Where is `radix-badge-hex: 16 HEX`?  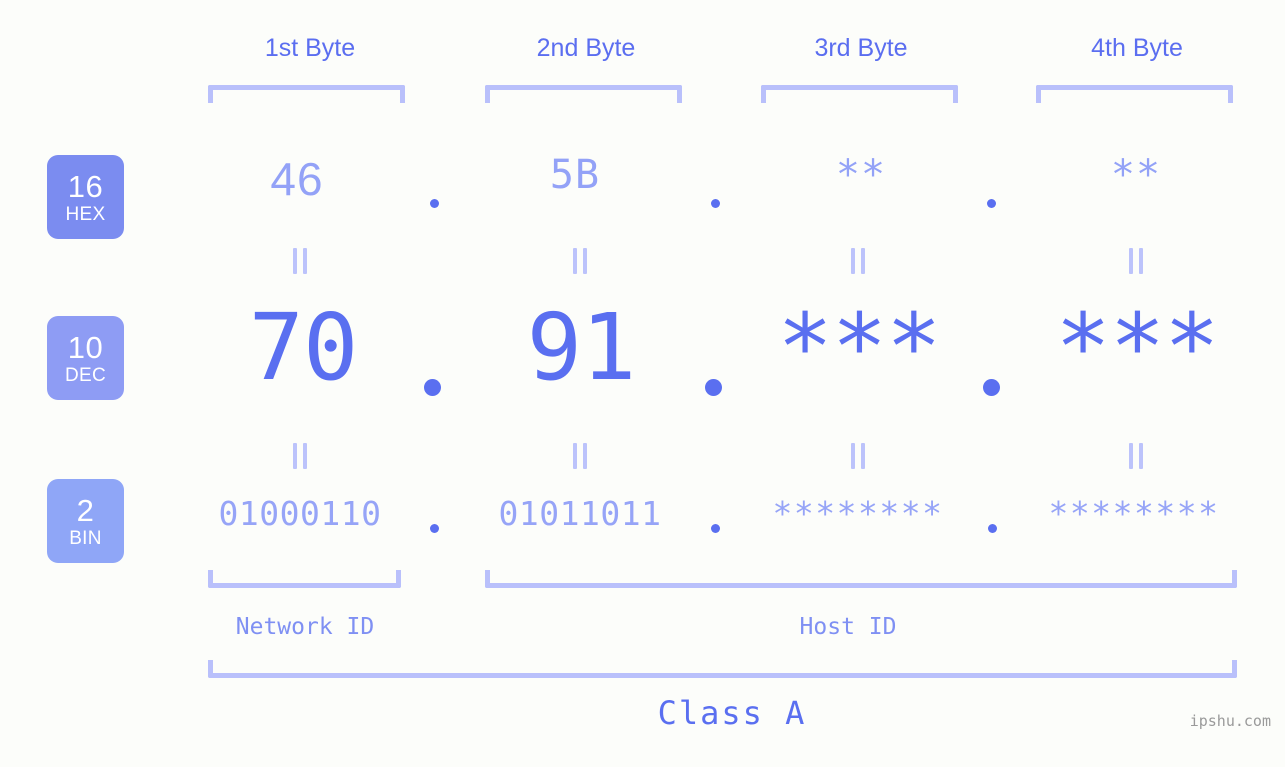
radix-badge-hex: 16 HEX is located at coordinates (85, 197).